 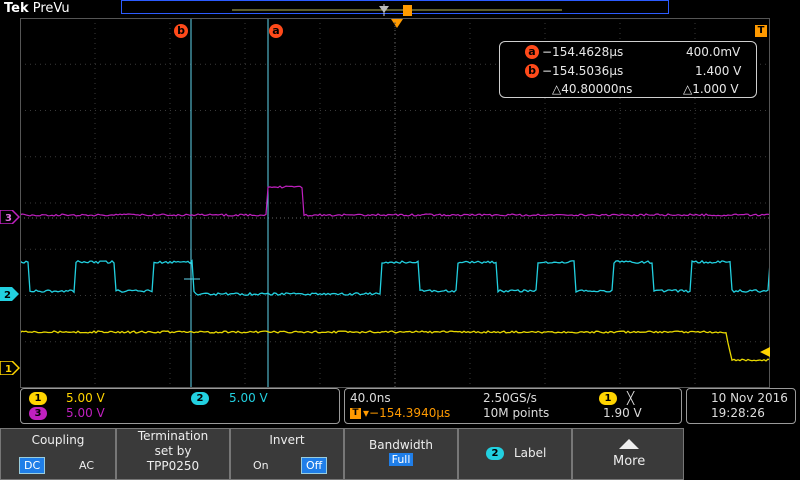 I want to click on termination-line2: set by, so click(x=173, y=451).